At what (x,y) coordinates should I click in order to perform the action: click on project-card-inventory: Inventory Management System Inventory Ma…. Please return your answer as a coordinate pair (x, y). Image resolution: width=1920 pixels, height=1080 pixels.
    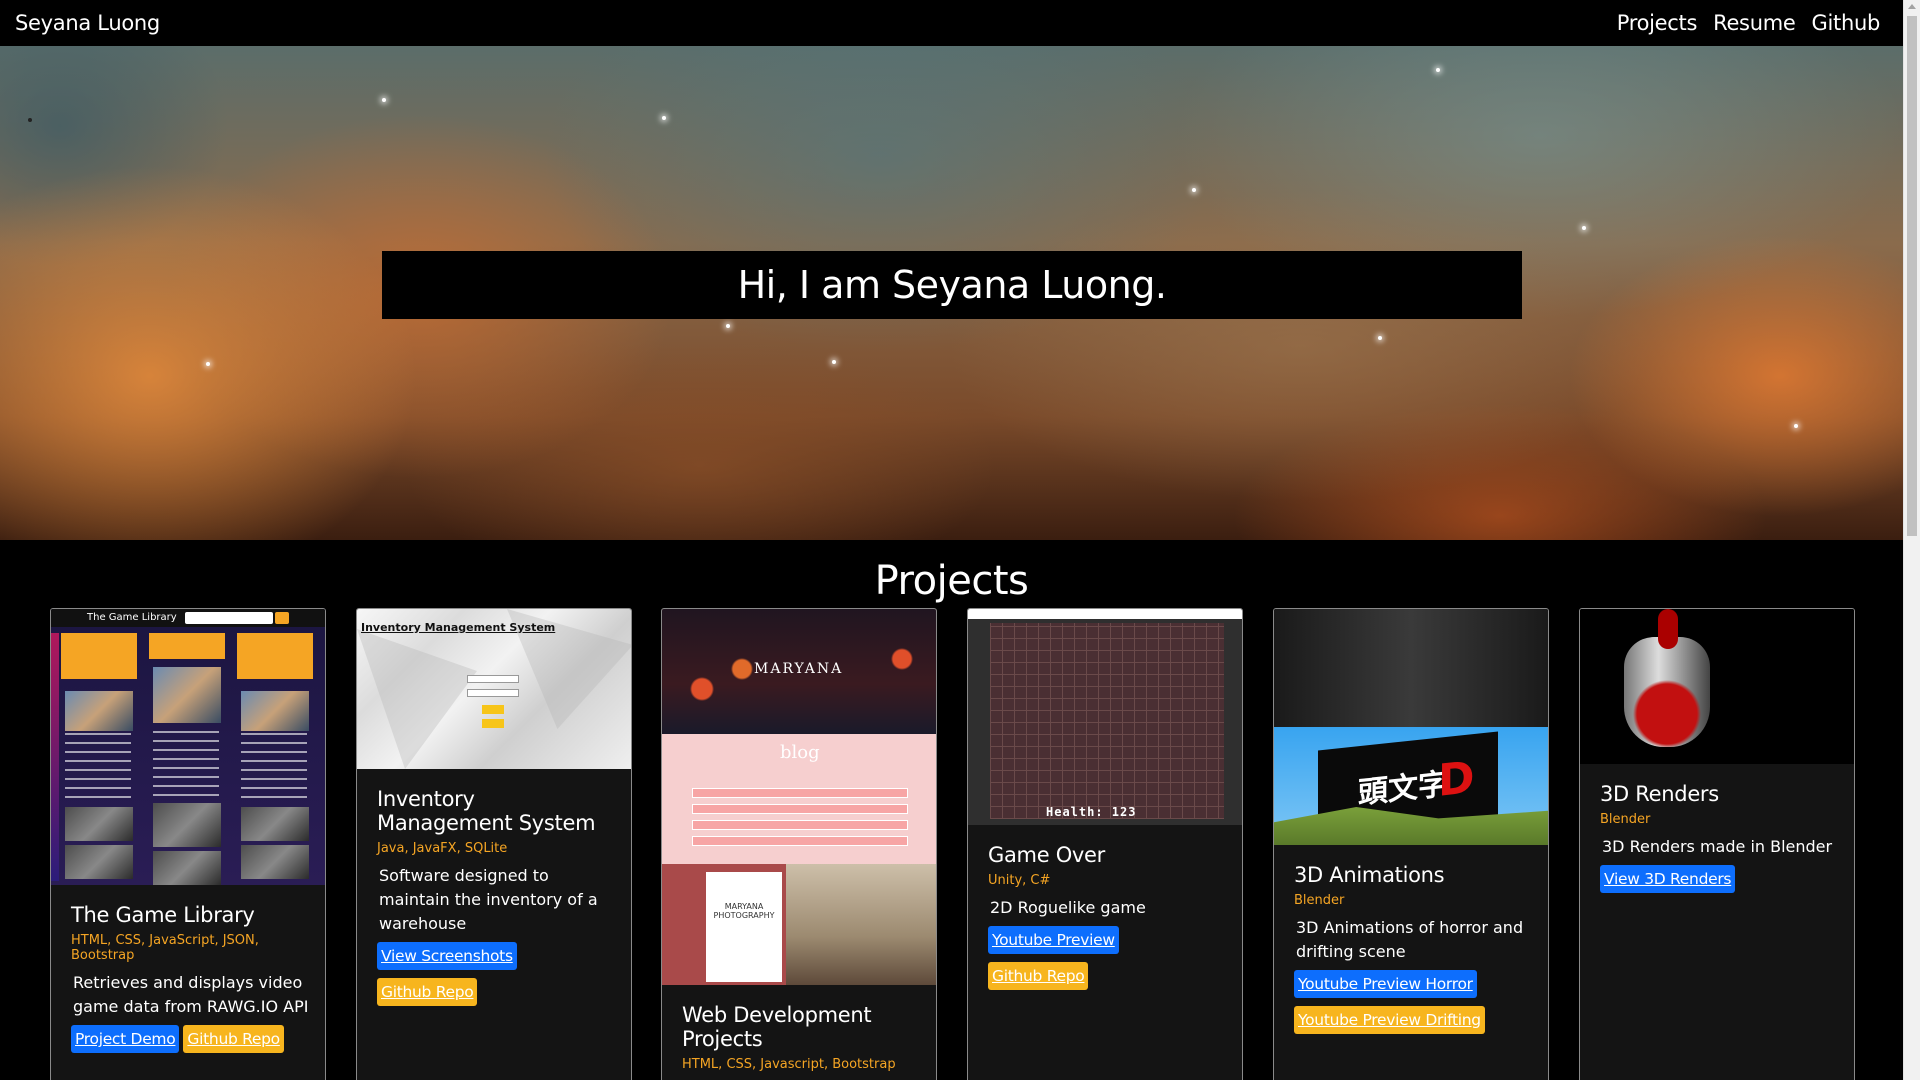
    Looking at the image, I should click on (494, 844).